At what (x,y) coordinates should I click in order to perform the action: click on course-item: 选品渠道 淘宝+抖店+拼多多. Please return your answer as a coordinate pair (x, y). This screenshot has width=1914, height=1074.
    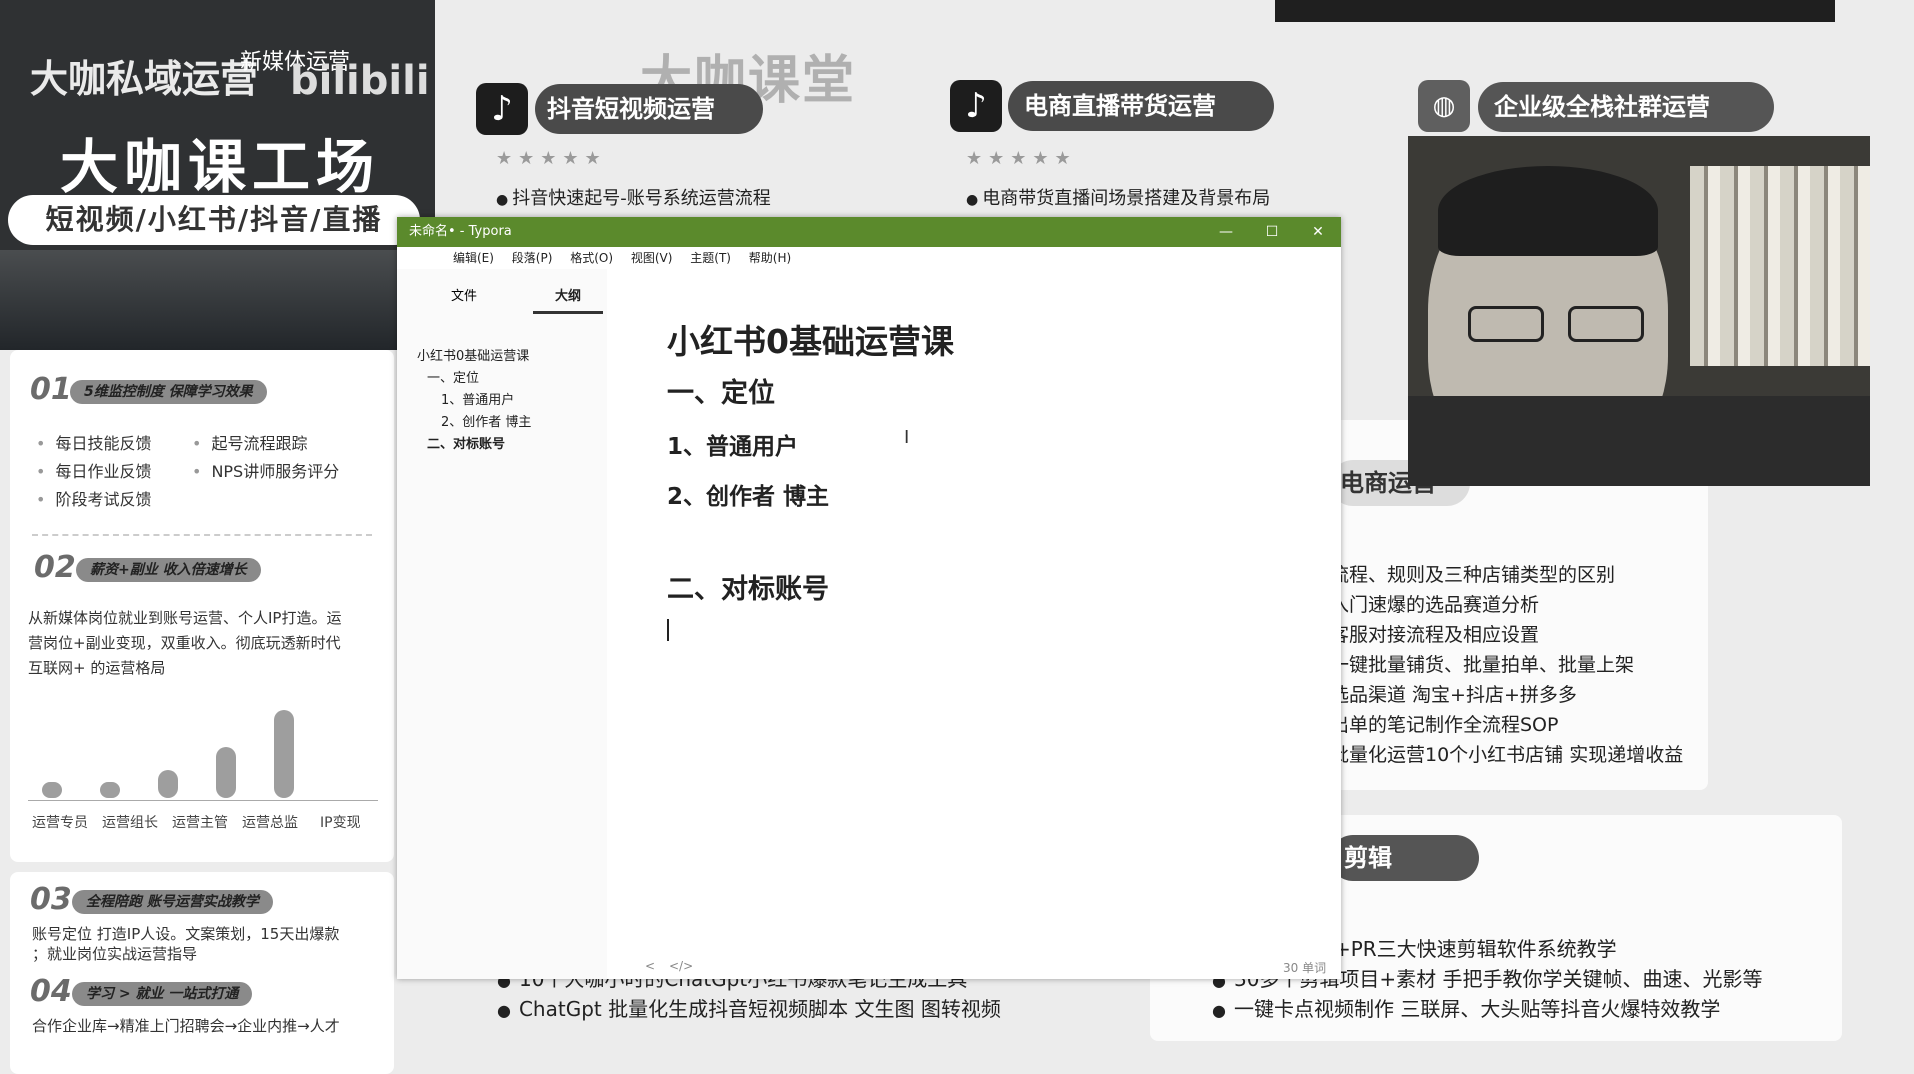
    Looking at the image, I should click on (1453, 695).